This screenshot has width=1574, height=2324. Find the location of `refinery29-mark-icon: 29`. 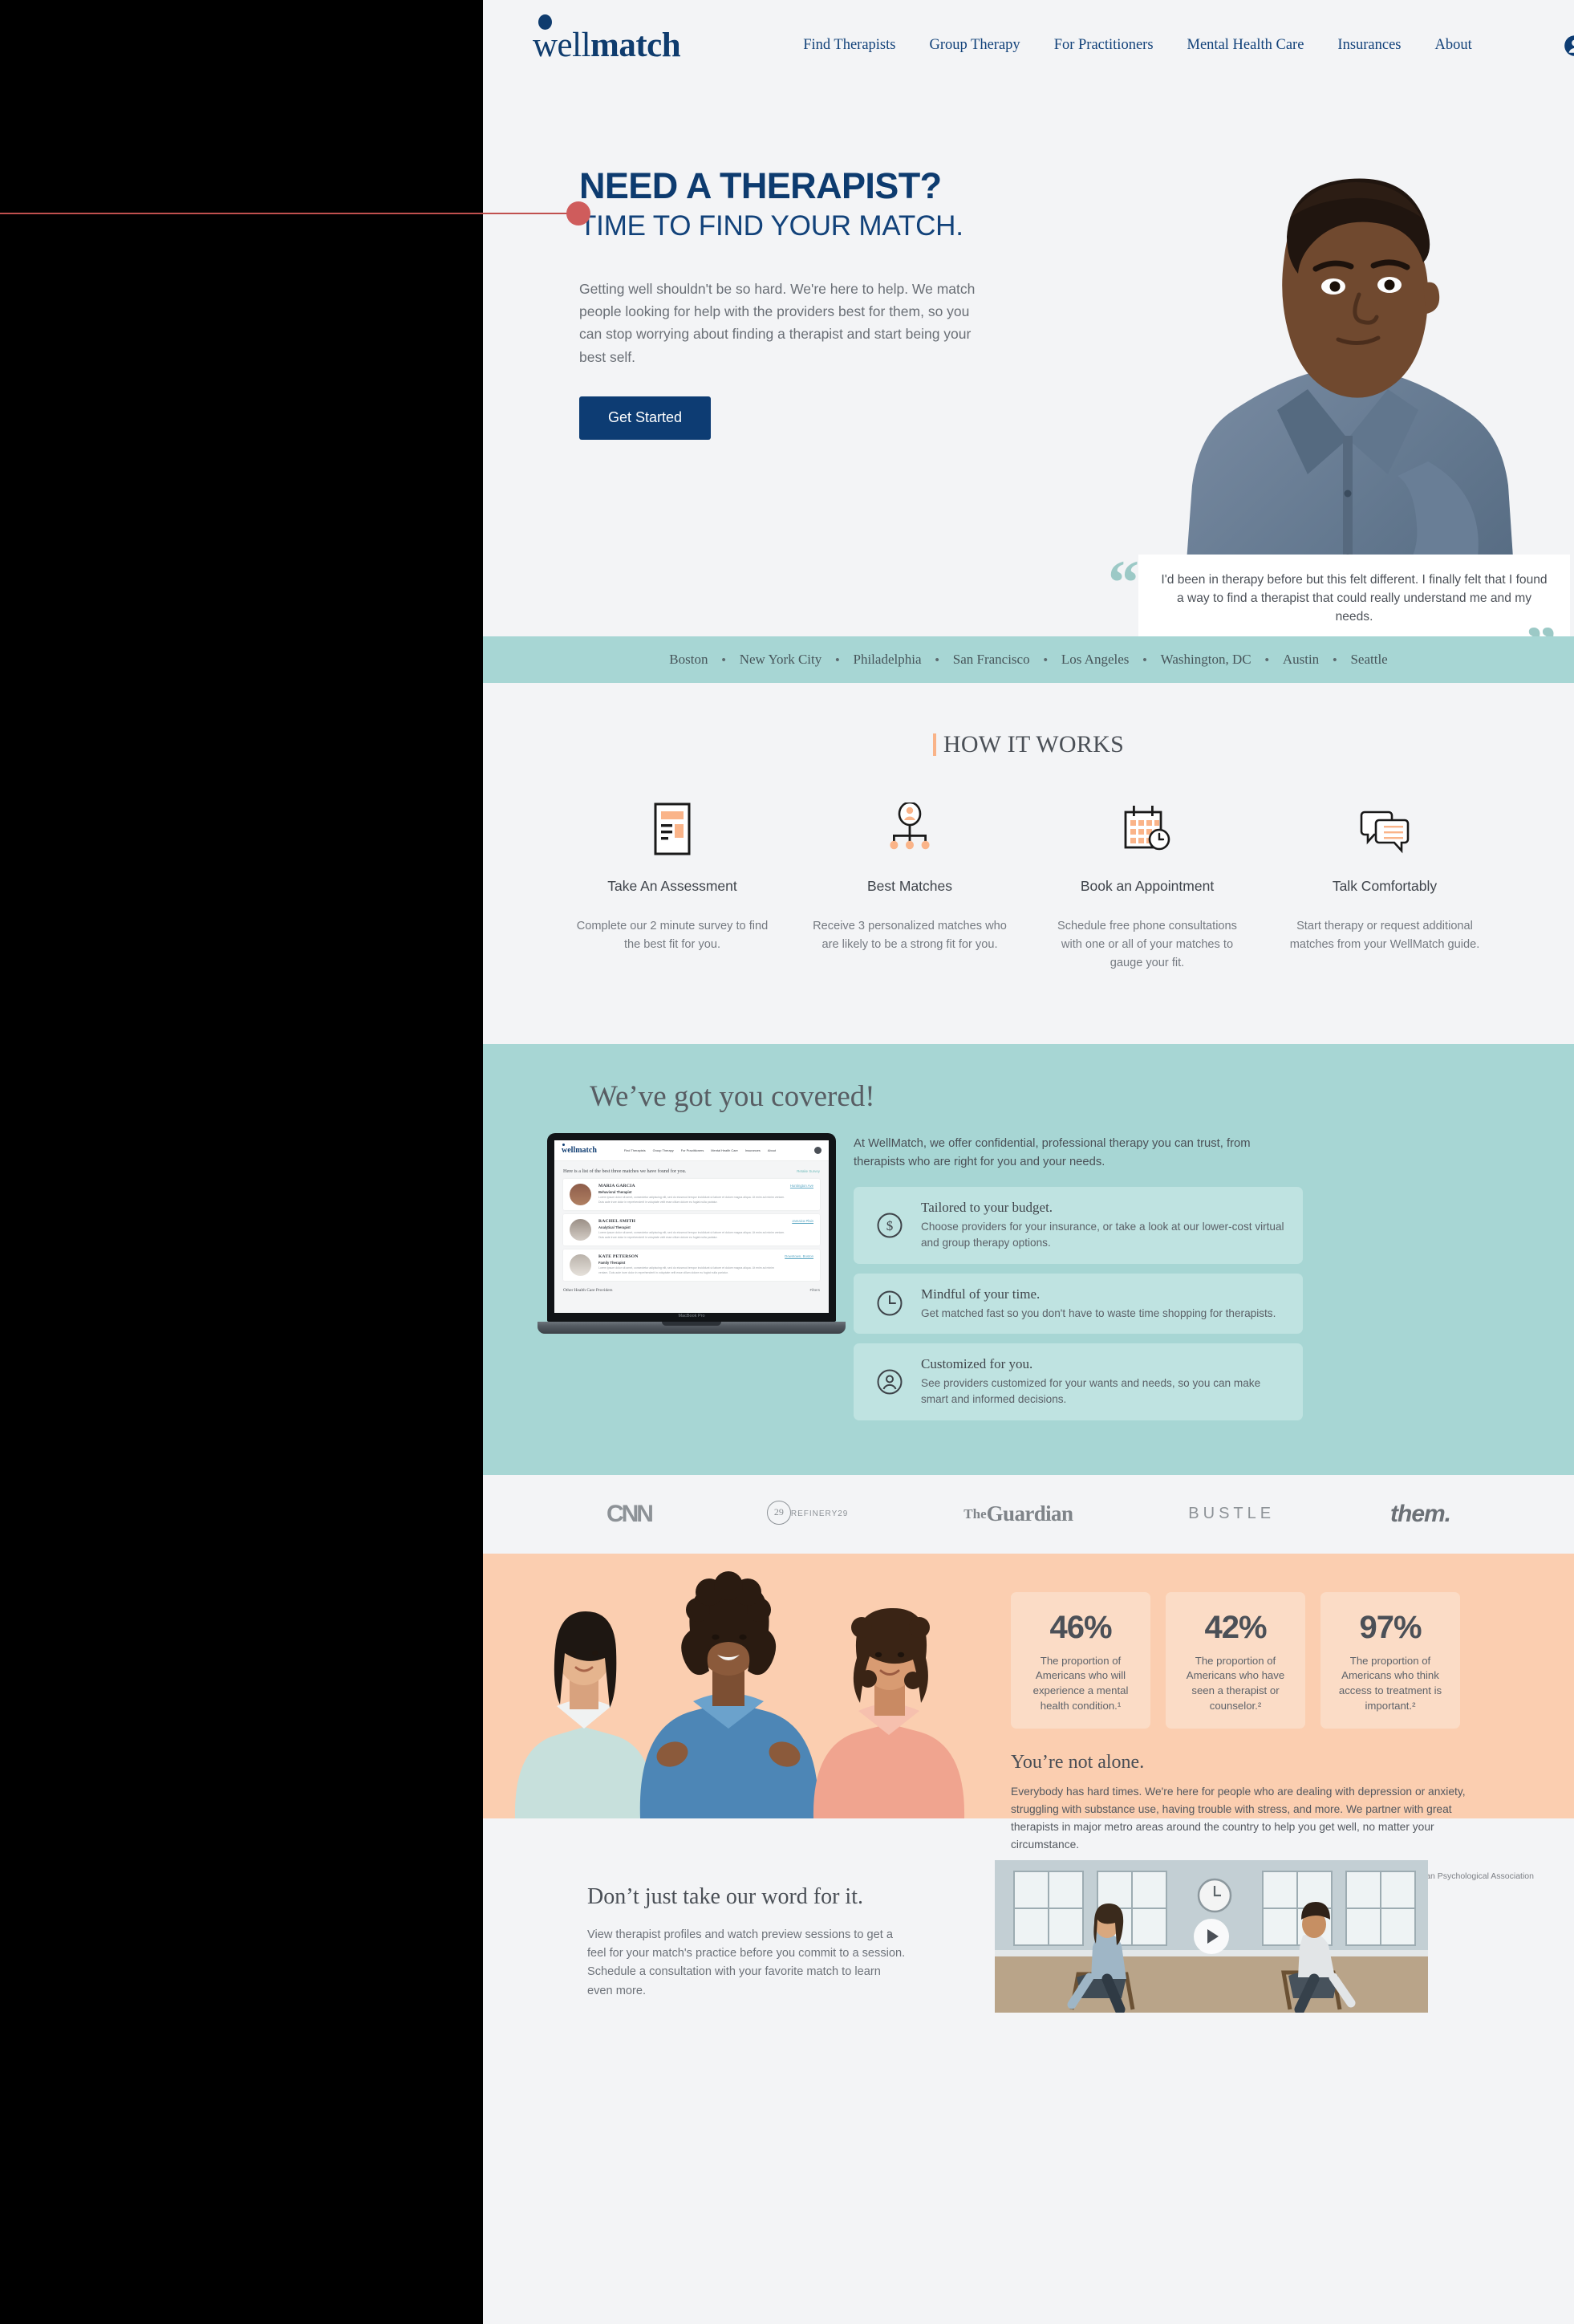

refinery29-mark-icon: 29 is located at coordinates (778, 1512).